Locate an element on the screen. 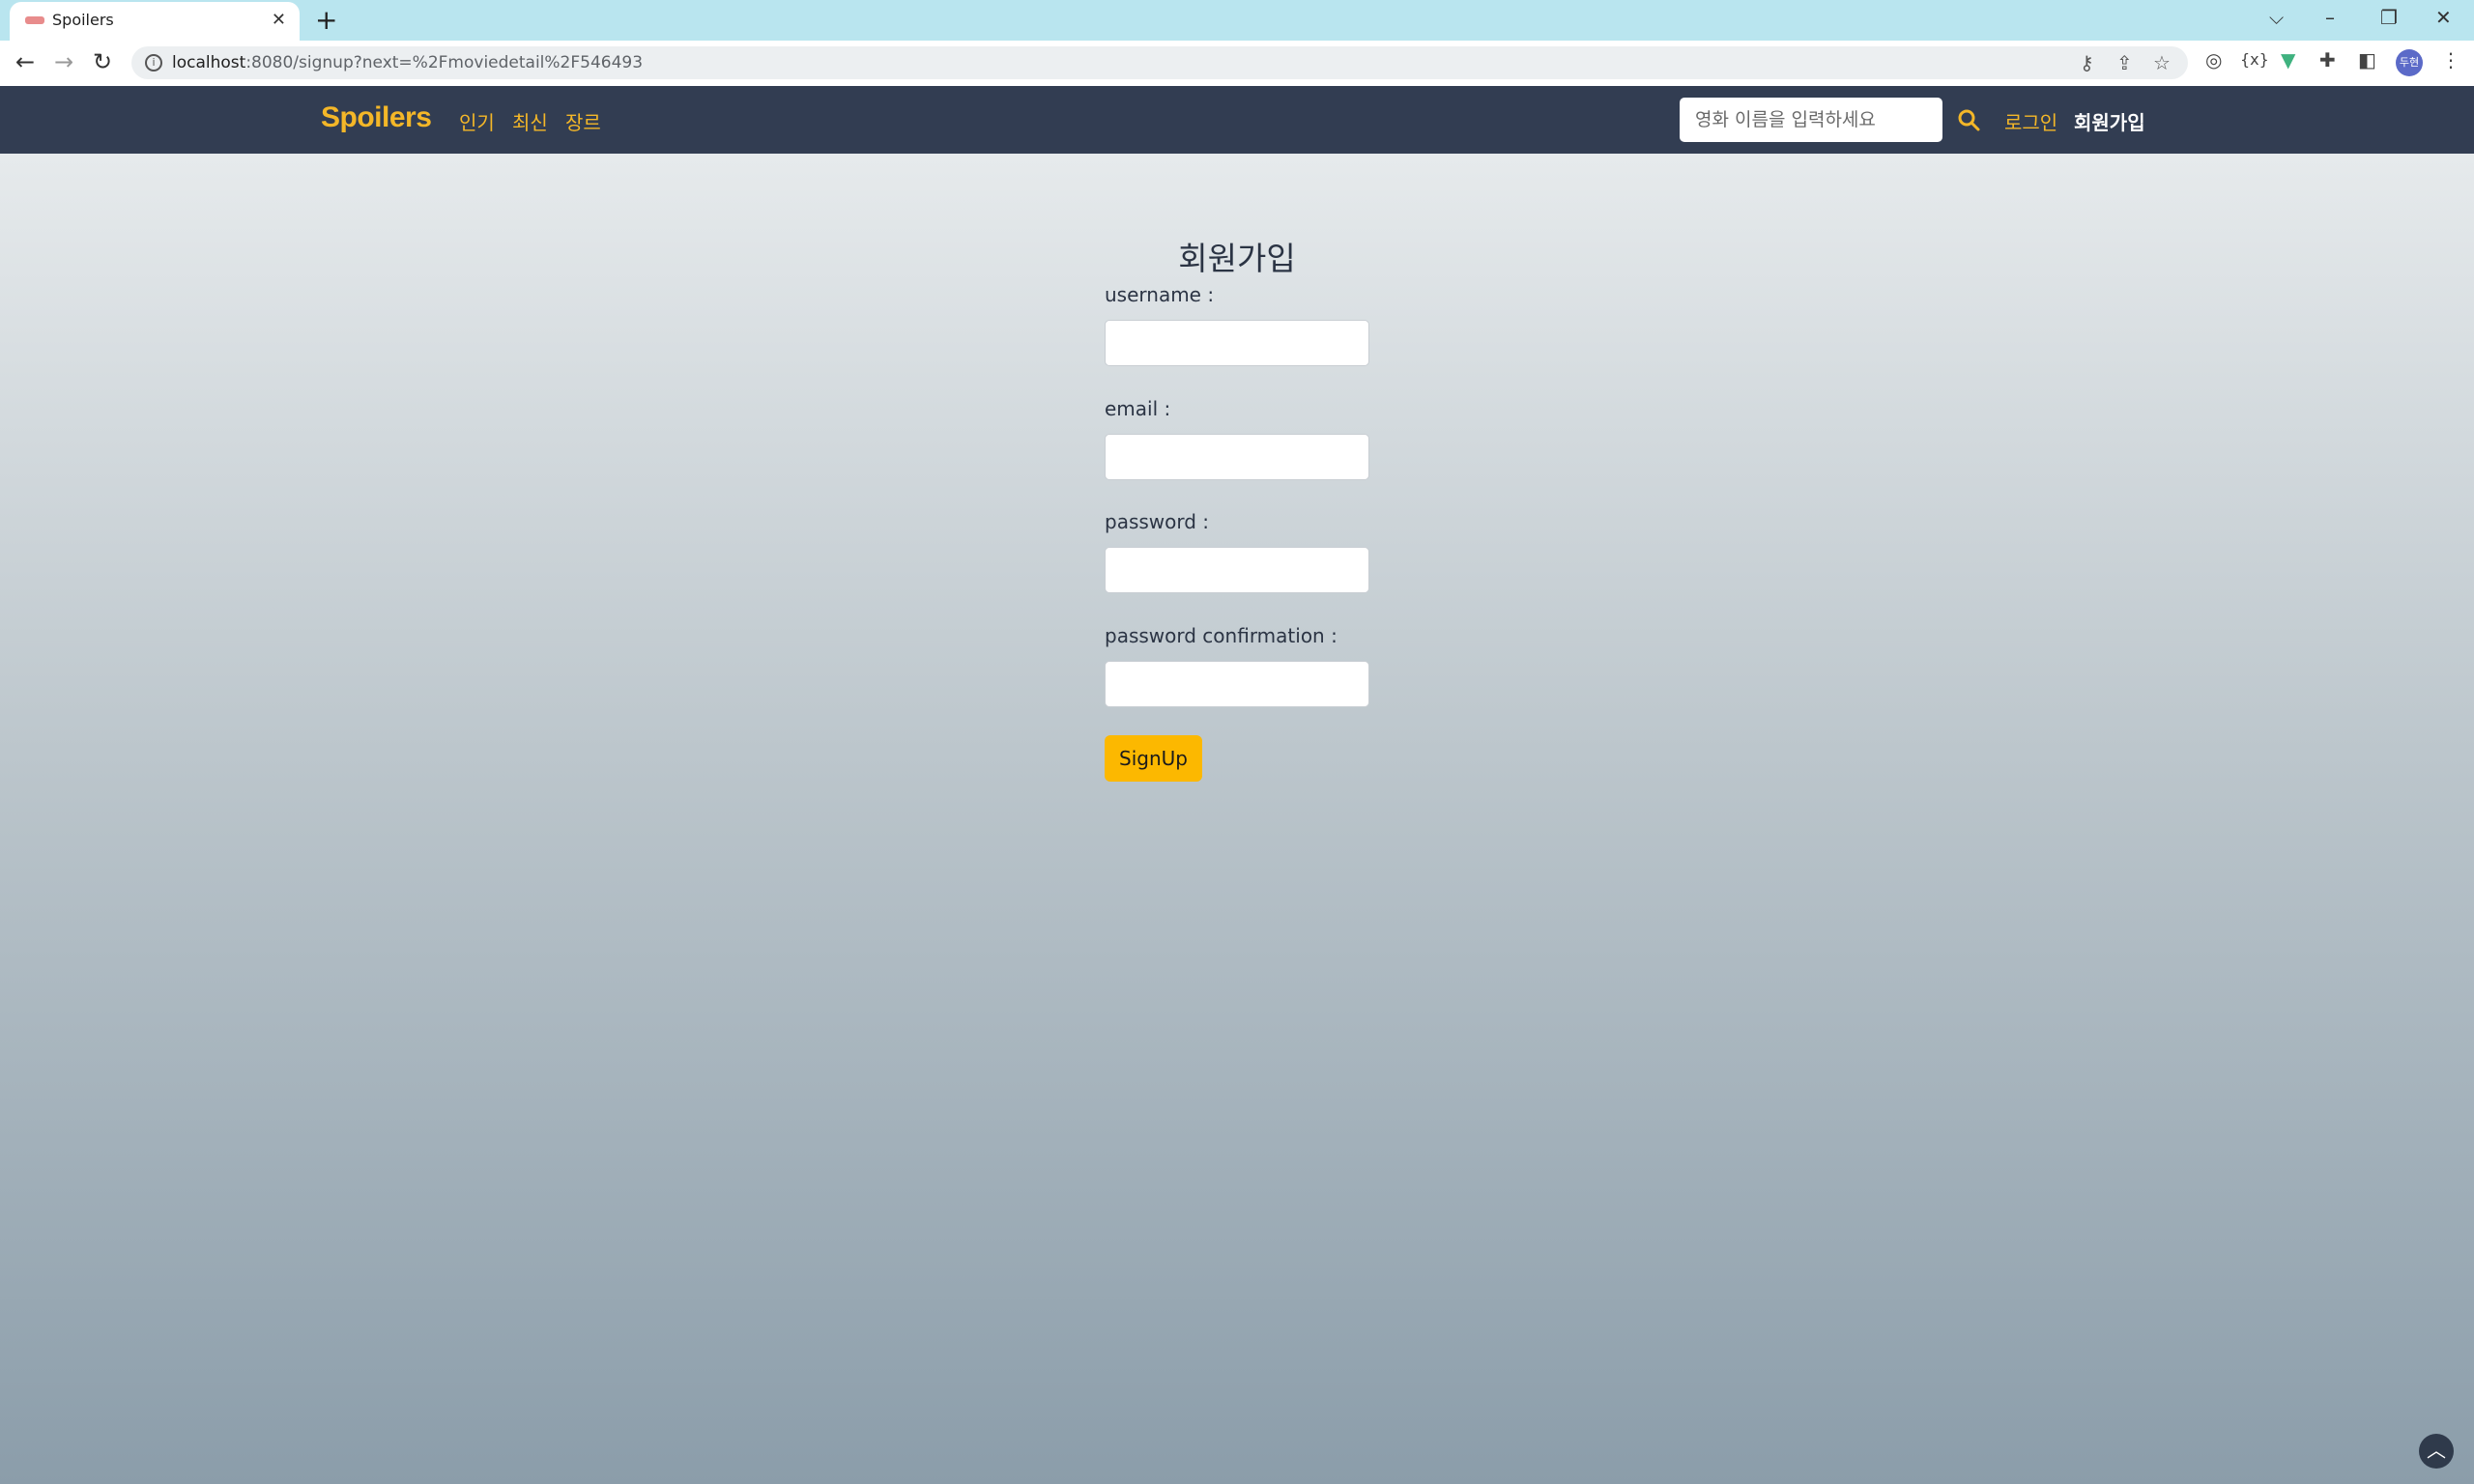 The height and width of the screenshot is (1484, 2474). nav-link-latest: 최신 is located at coordinates (530, 121).